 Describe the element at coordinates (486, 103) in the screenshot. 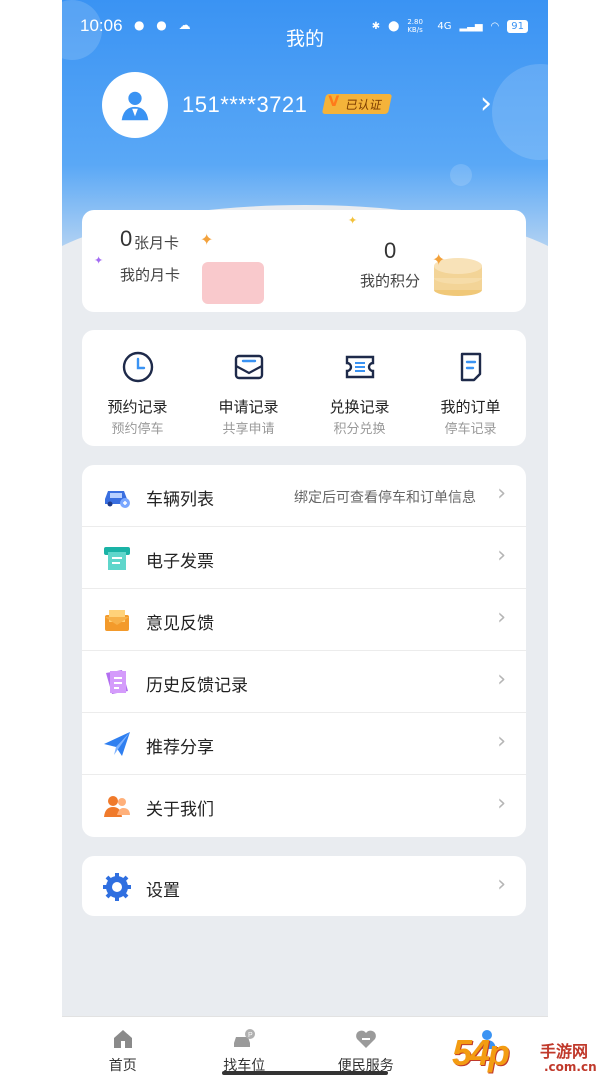

I see `profile-arrow-icon: ›` at that location.